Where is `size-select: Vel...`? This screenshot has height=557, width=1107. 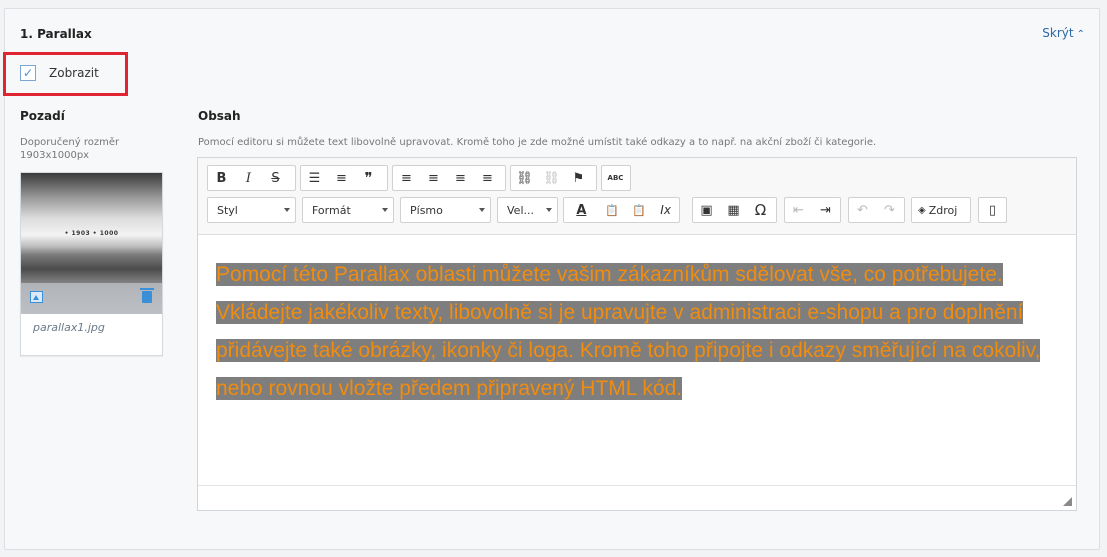
size-select: Vel... is located at coordinates (527, 210).